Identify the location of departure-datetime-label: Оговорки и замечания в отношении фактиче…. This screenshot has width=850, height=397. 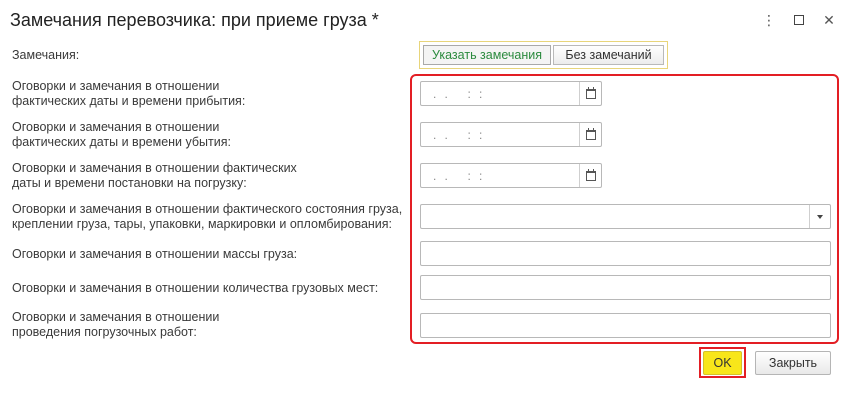
(121, 134).